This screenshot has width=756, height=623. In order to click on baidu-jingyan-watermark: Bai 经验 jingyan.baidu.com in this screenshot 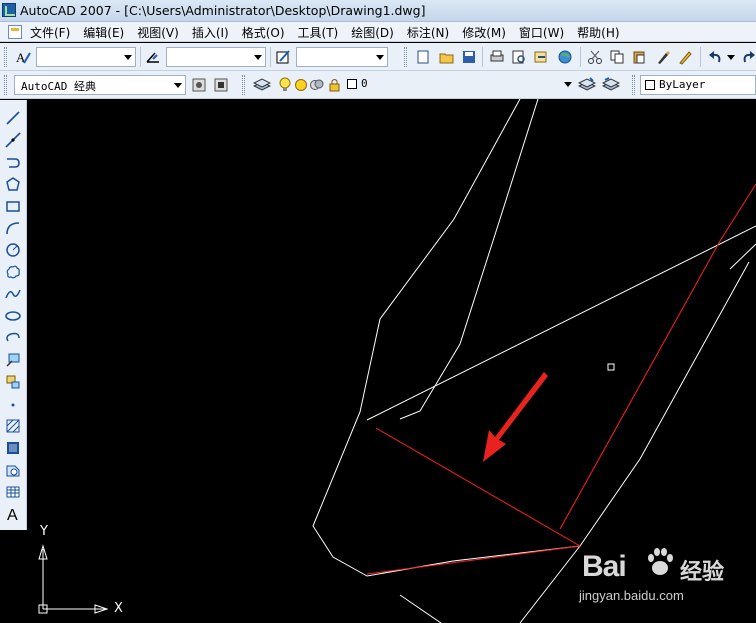, I will do `click(664, 575)`.